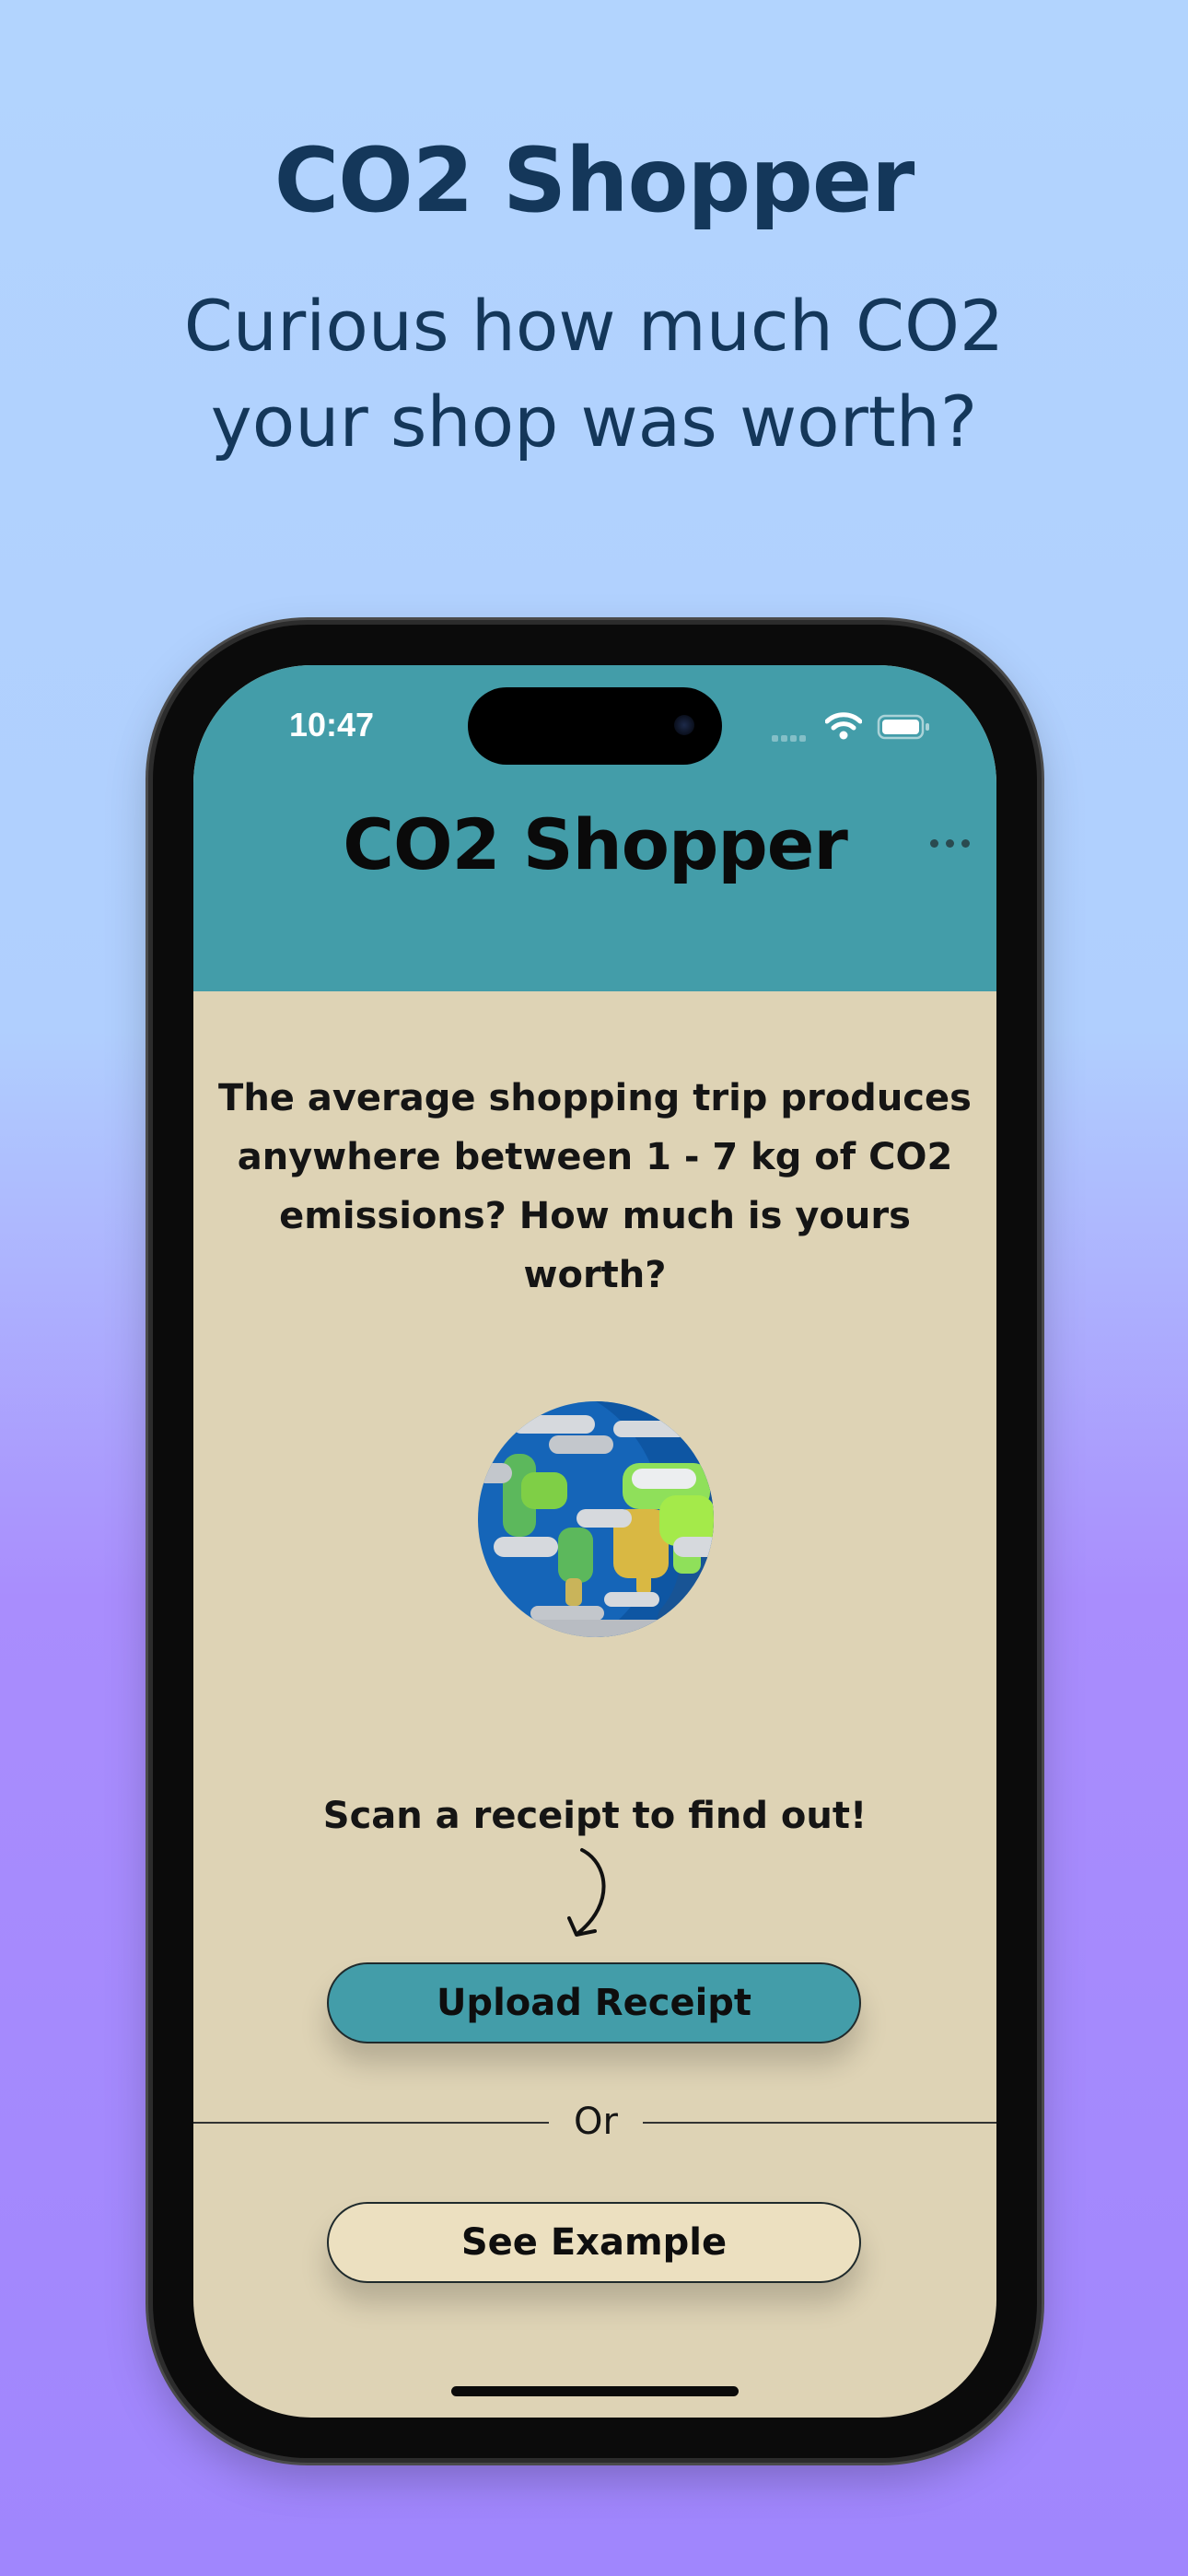 The height and width of the screenshot is (2576, 1188). Describe the element at coordinates (594, 422) in the screenshot. I see `promo-subtitle-line: your shop was worth?` at that location.